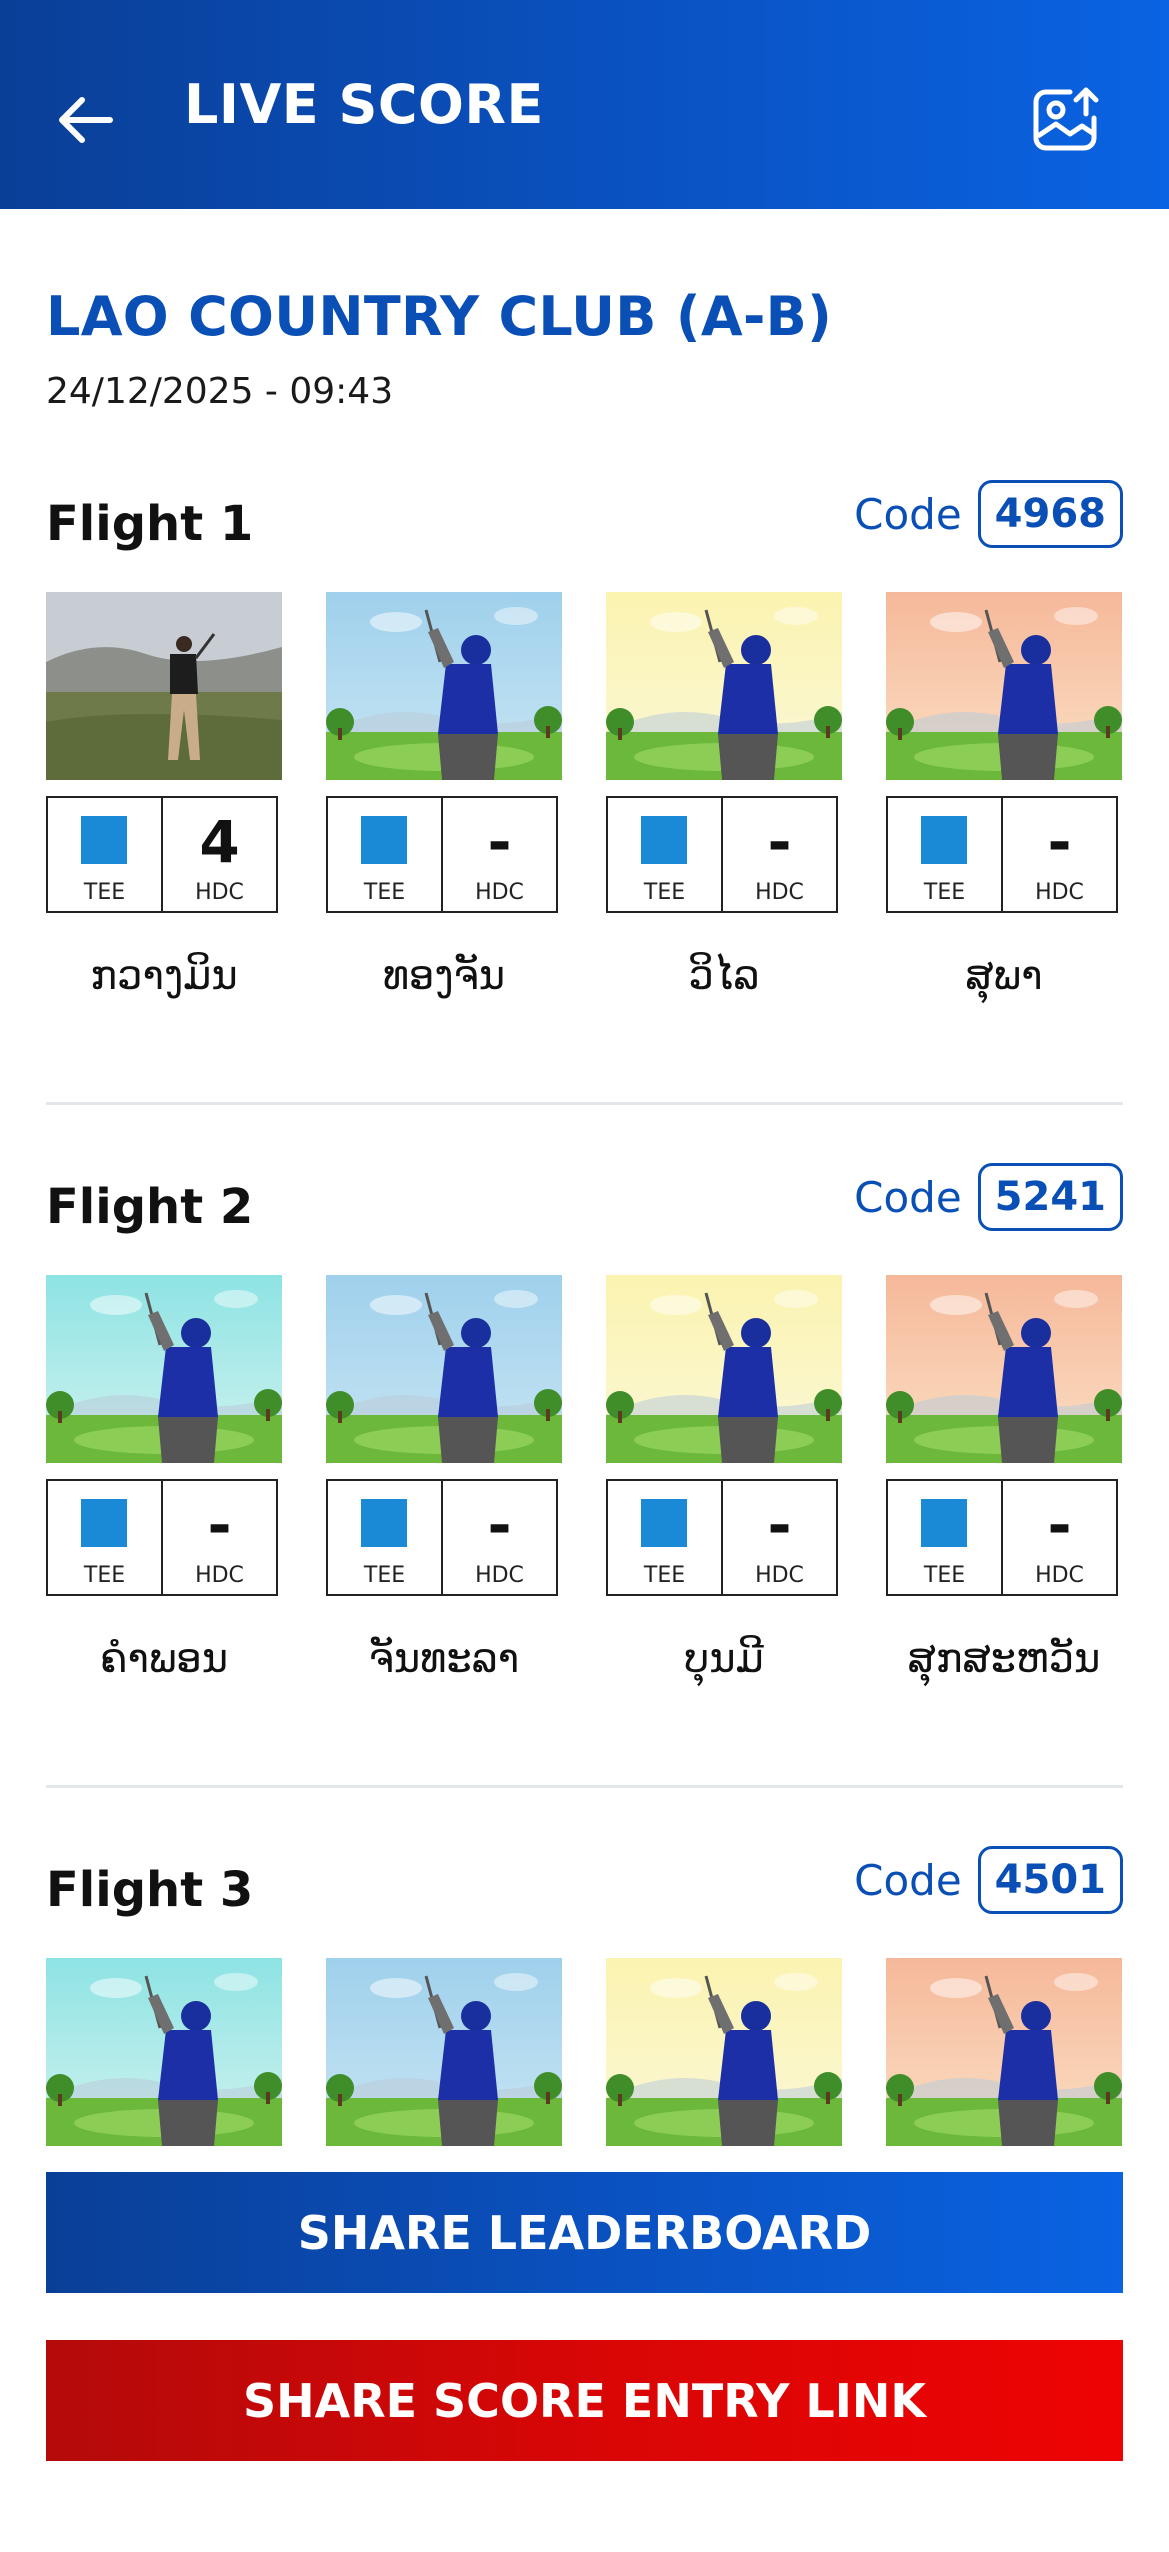  I want to click on flight-code-value: 4501, so click(1050, 1880).